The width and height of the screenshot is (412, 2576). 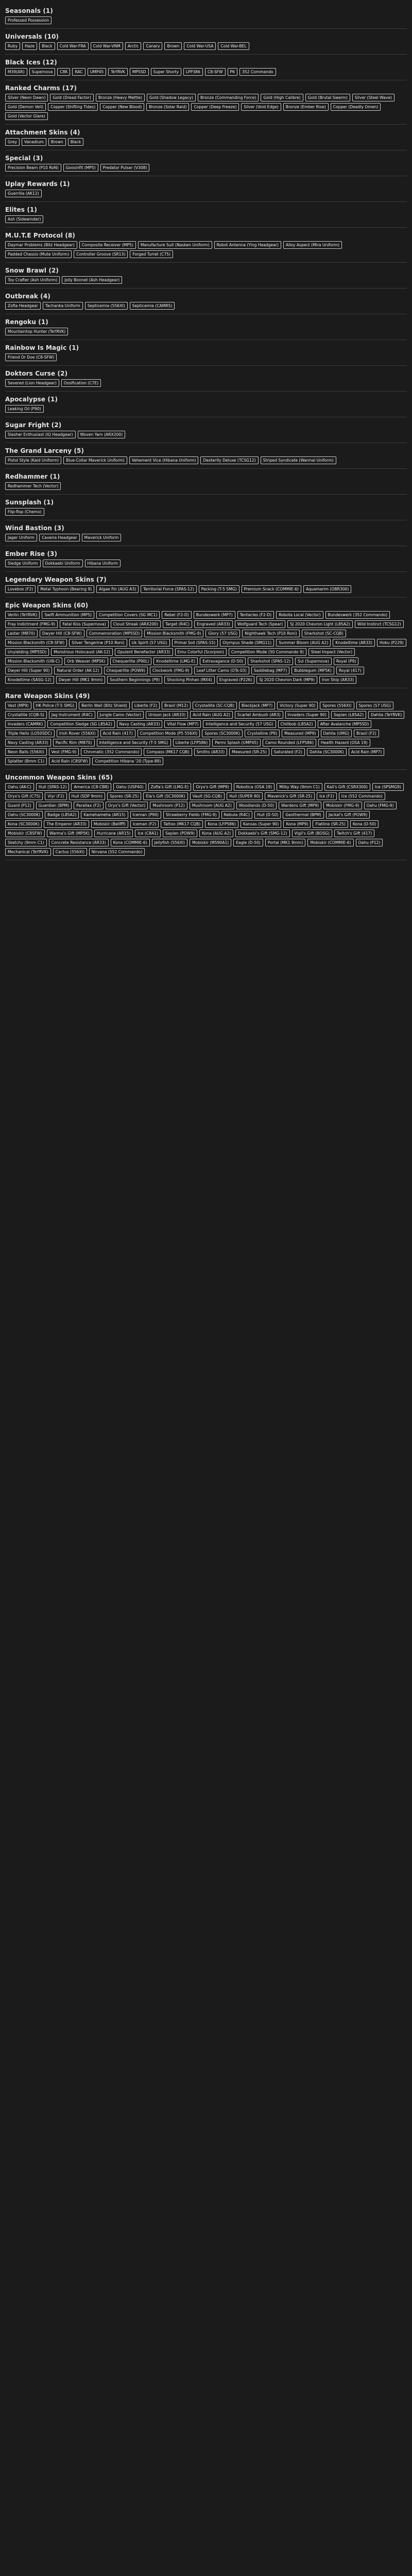 What do you see at coordinates (68, 615) in the screenshot?
I see `item-chip: Swift Ammunition (MP5)` at bounding box center [68, 615].